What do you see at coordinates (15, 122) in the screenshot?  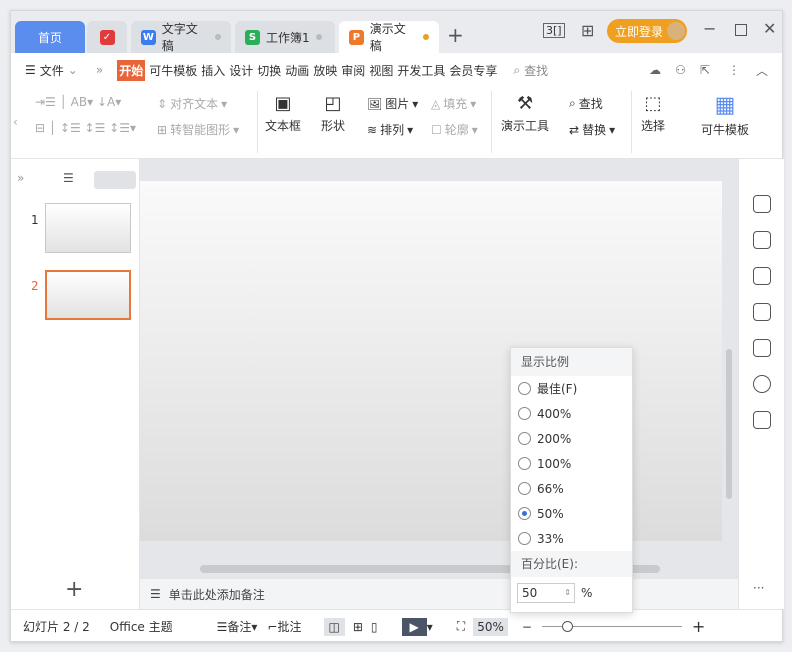 I see `scroll-left-icon: ‹` at bounding box center [15, 122].